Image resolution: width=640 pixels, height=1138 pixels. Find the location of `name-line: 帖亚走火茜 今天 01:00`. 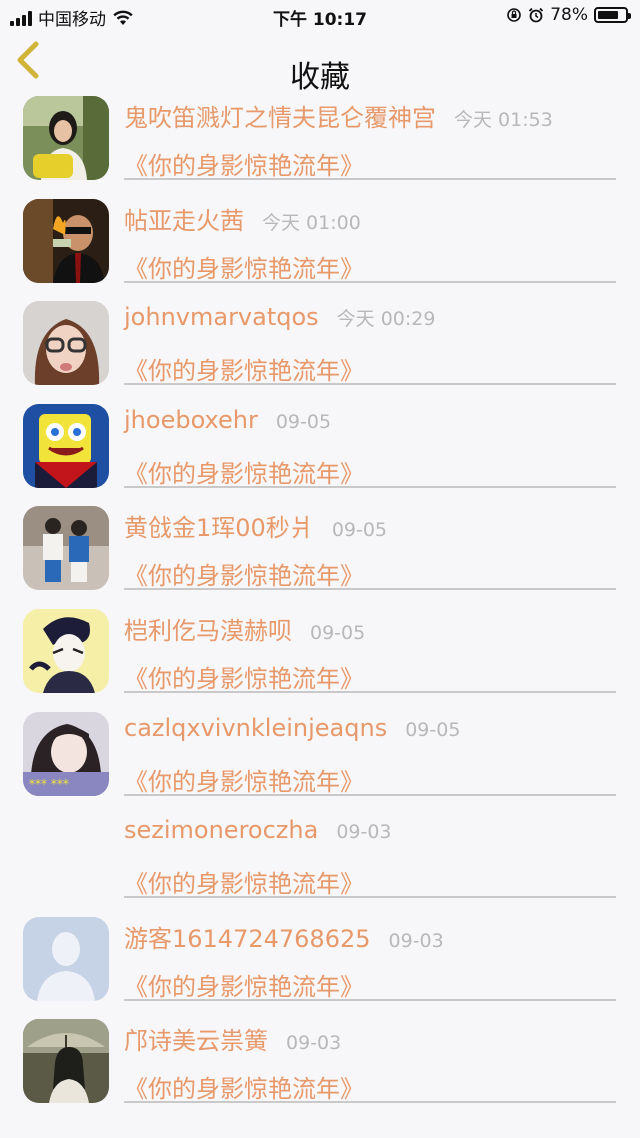

name-line: 帖亚走火茜 今天 01:00 is located at coordinates (242, 218).